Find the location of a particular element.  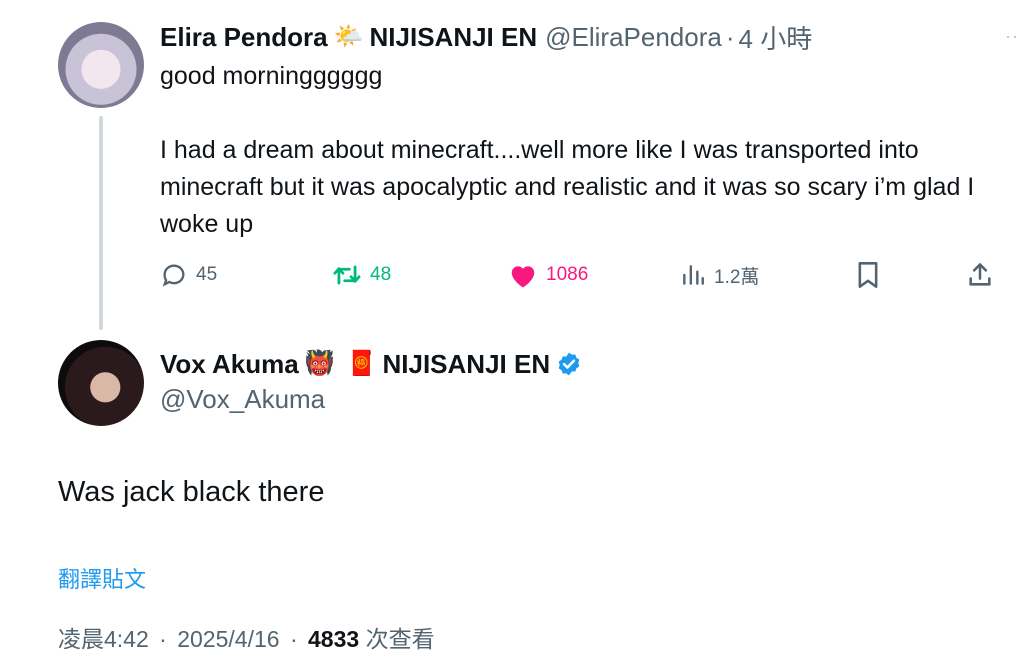

views-count: 1.2萬 is located at coordinates (737, 277).